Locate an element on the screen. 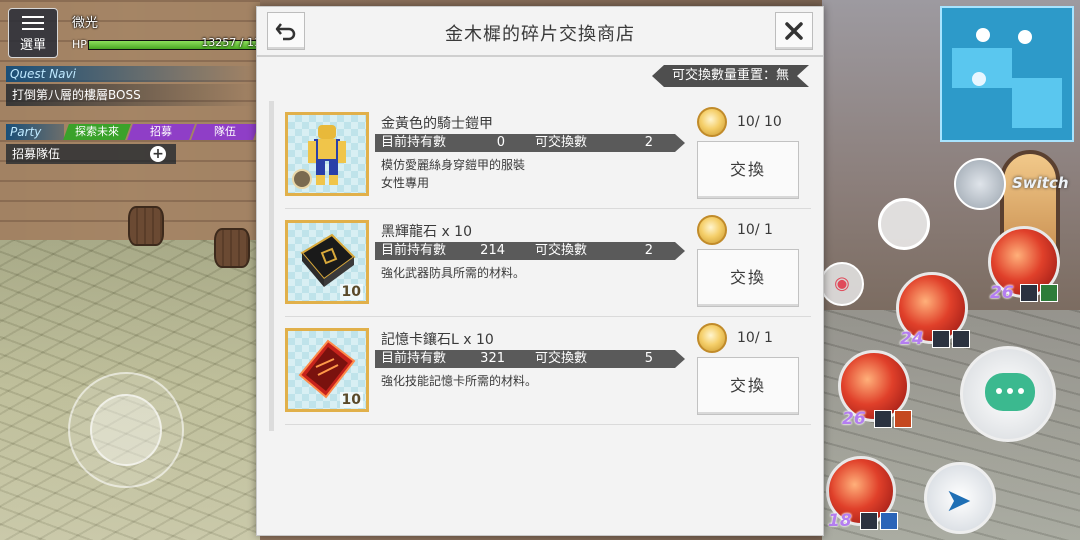  item-stat-bar: 目前持有數 321 可交換數 5 is located at coordinates (530, 359).